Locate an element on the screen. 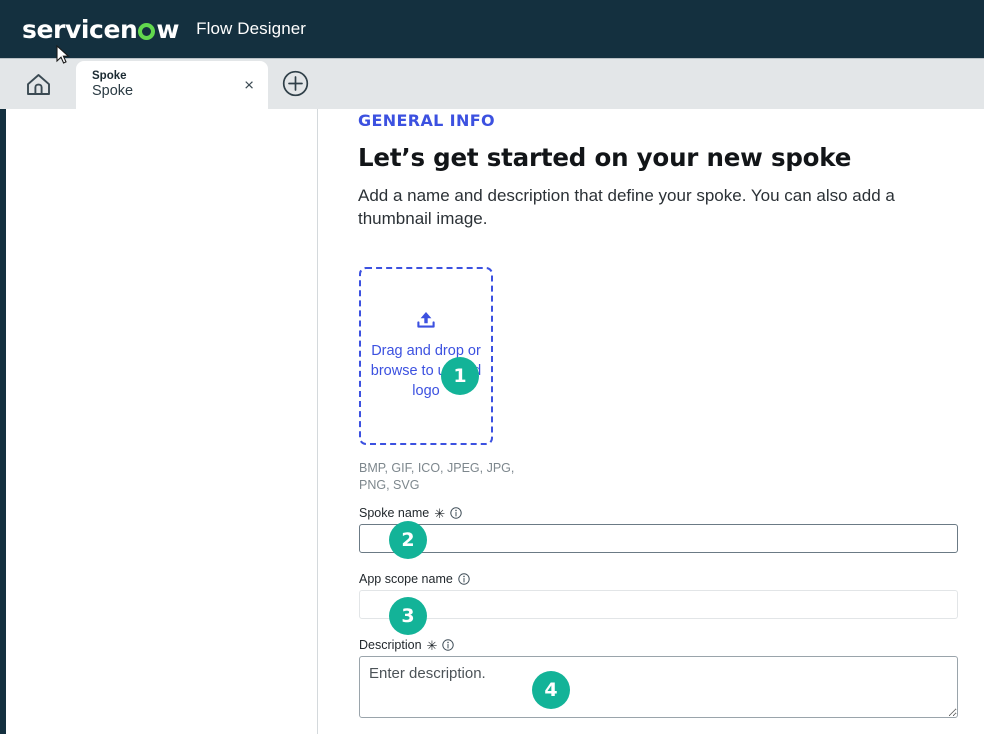 This screenshot has height=734, width=984. description-label: Description ✳ is located at coordinates (658, 645).